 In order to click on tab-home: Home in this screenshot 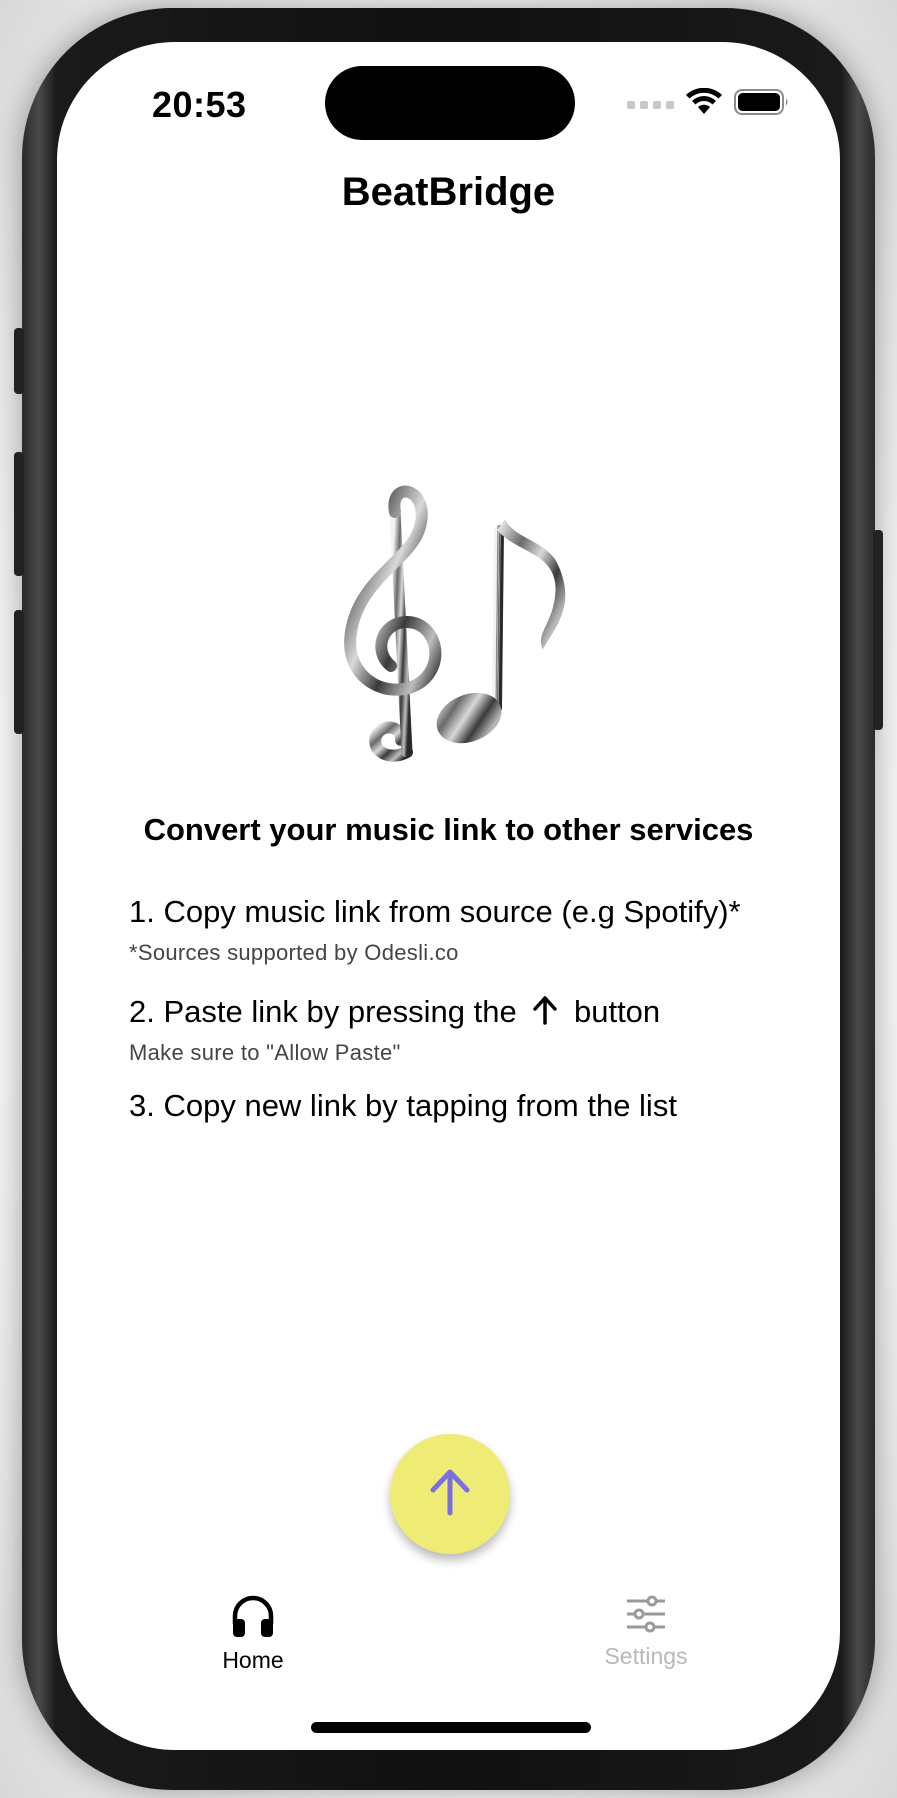, I will do `click(253, 1634)`.